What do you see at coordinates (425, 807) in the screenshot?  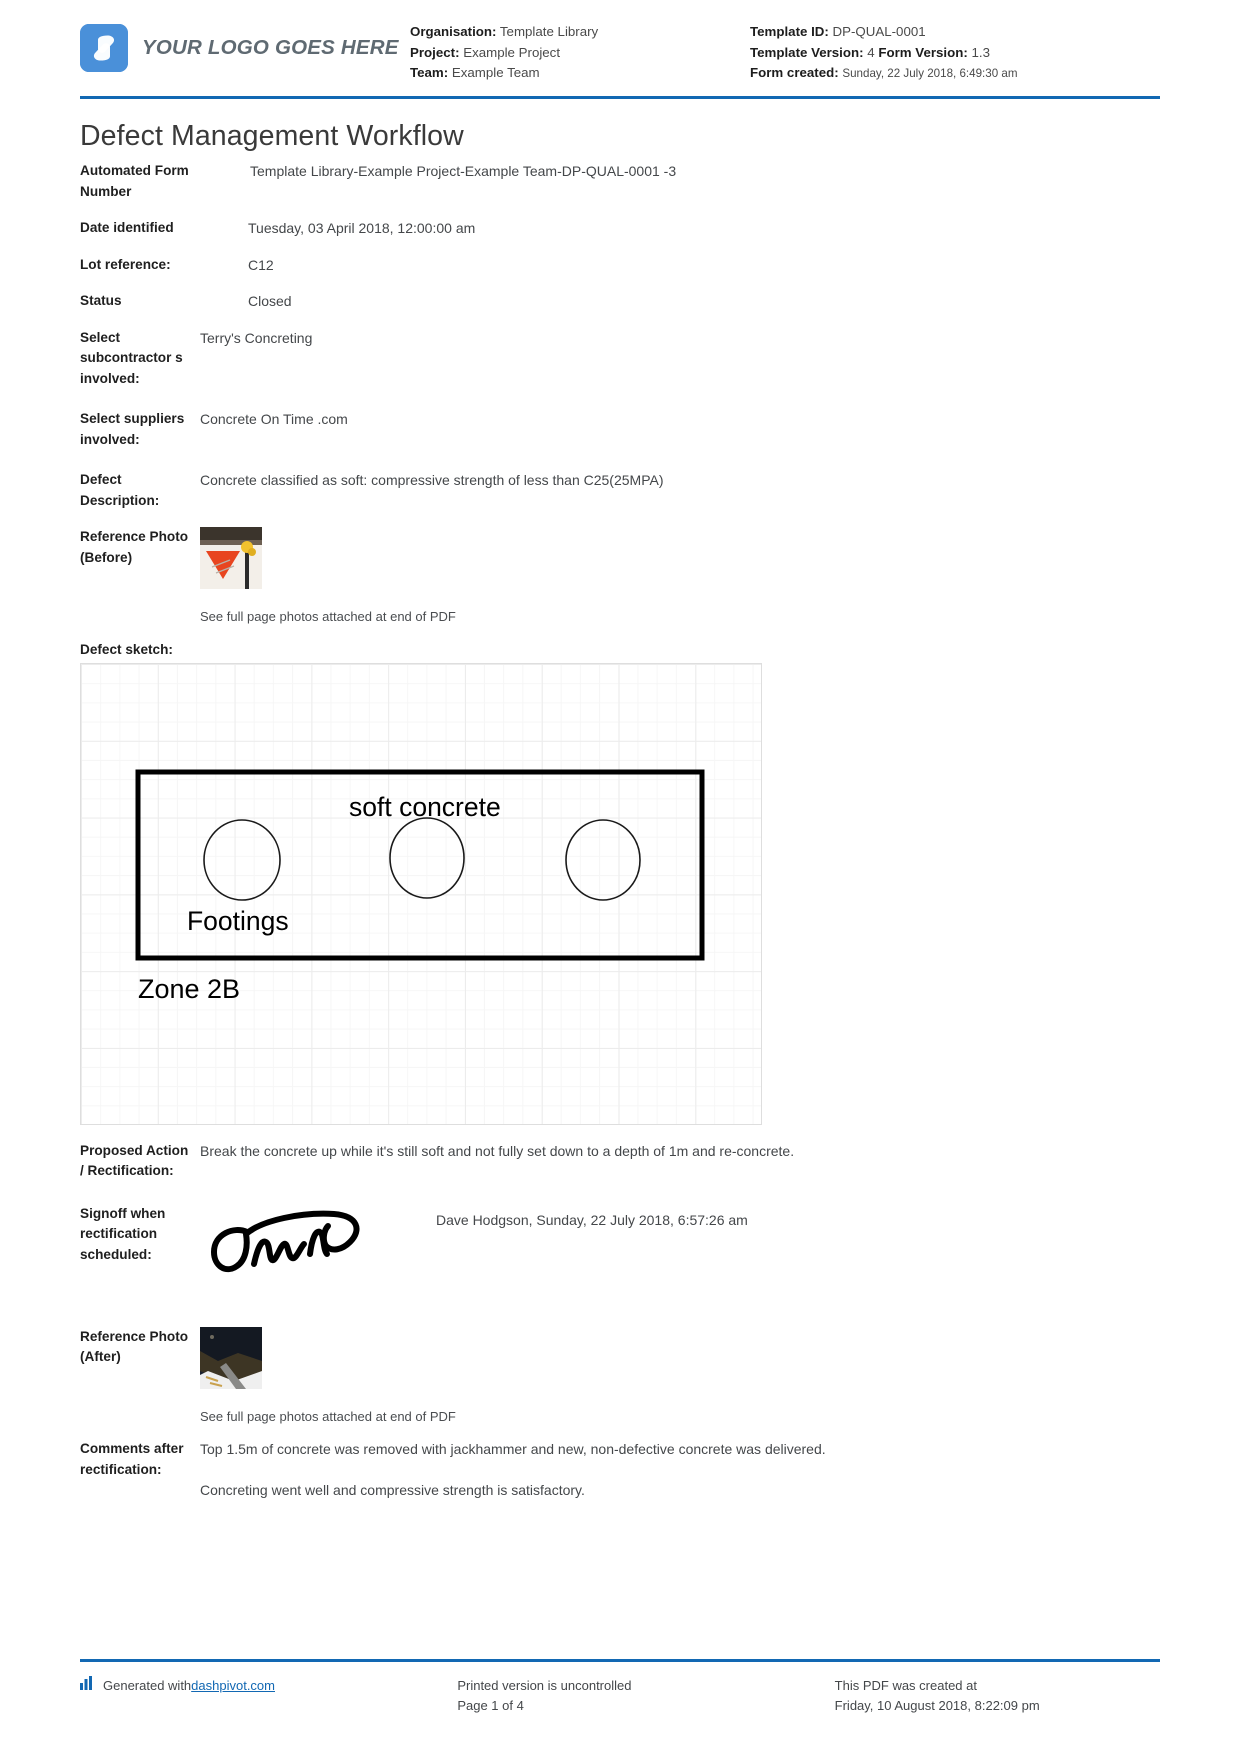 I see `annotation-soft-concrete: soft concrete` at bounding box center [425, 807].